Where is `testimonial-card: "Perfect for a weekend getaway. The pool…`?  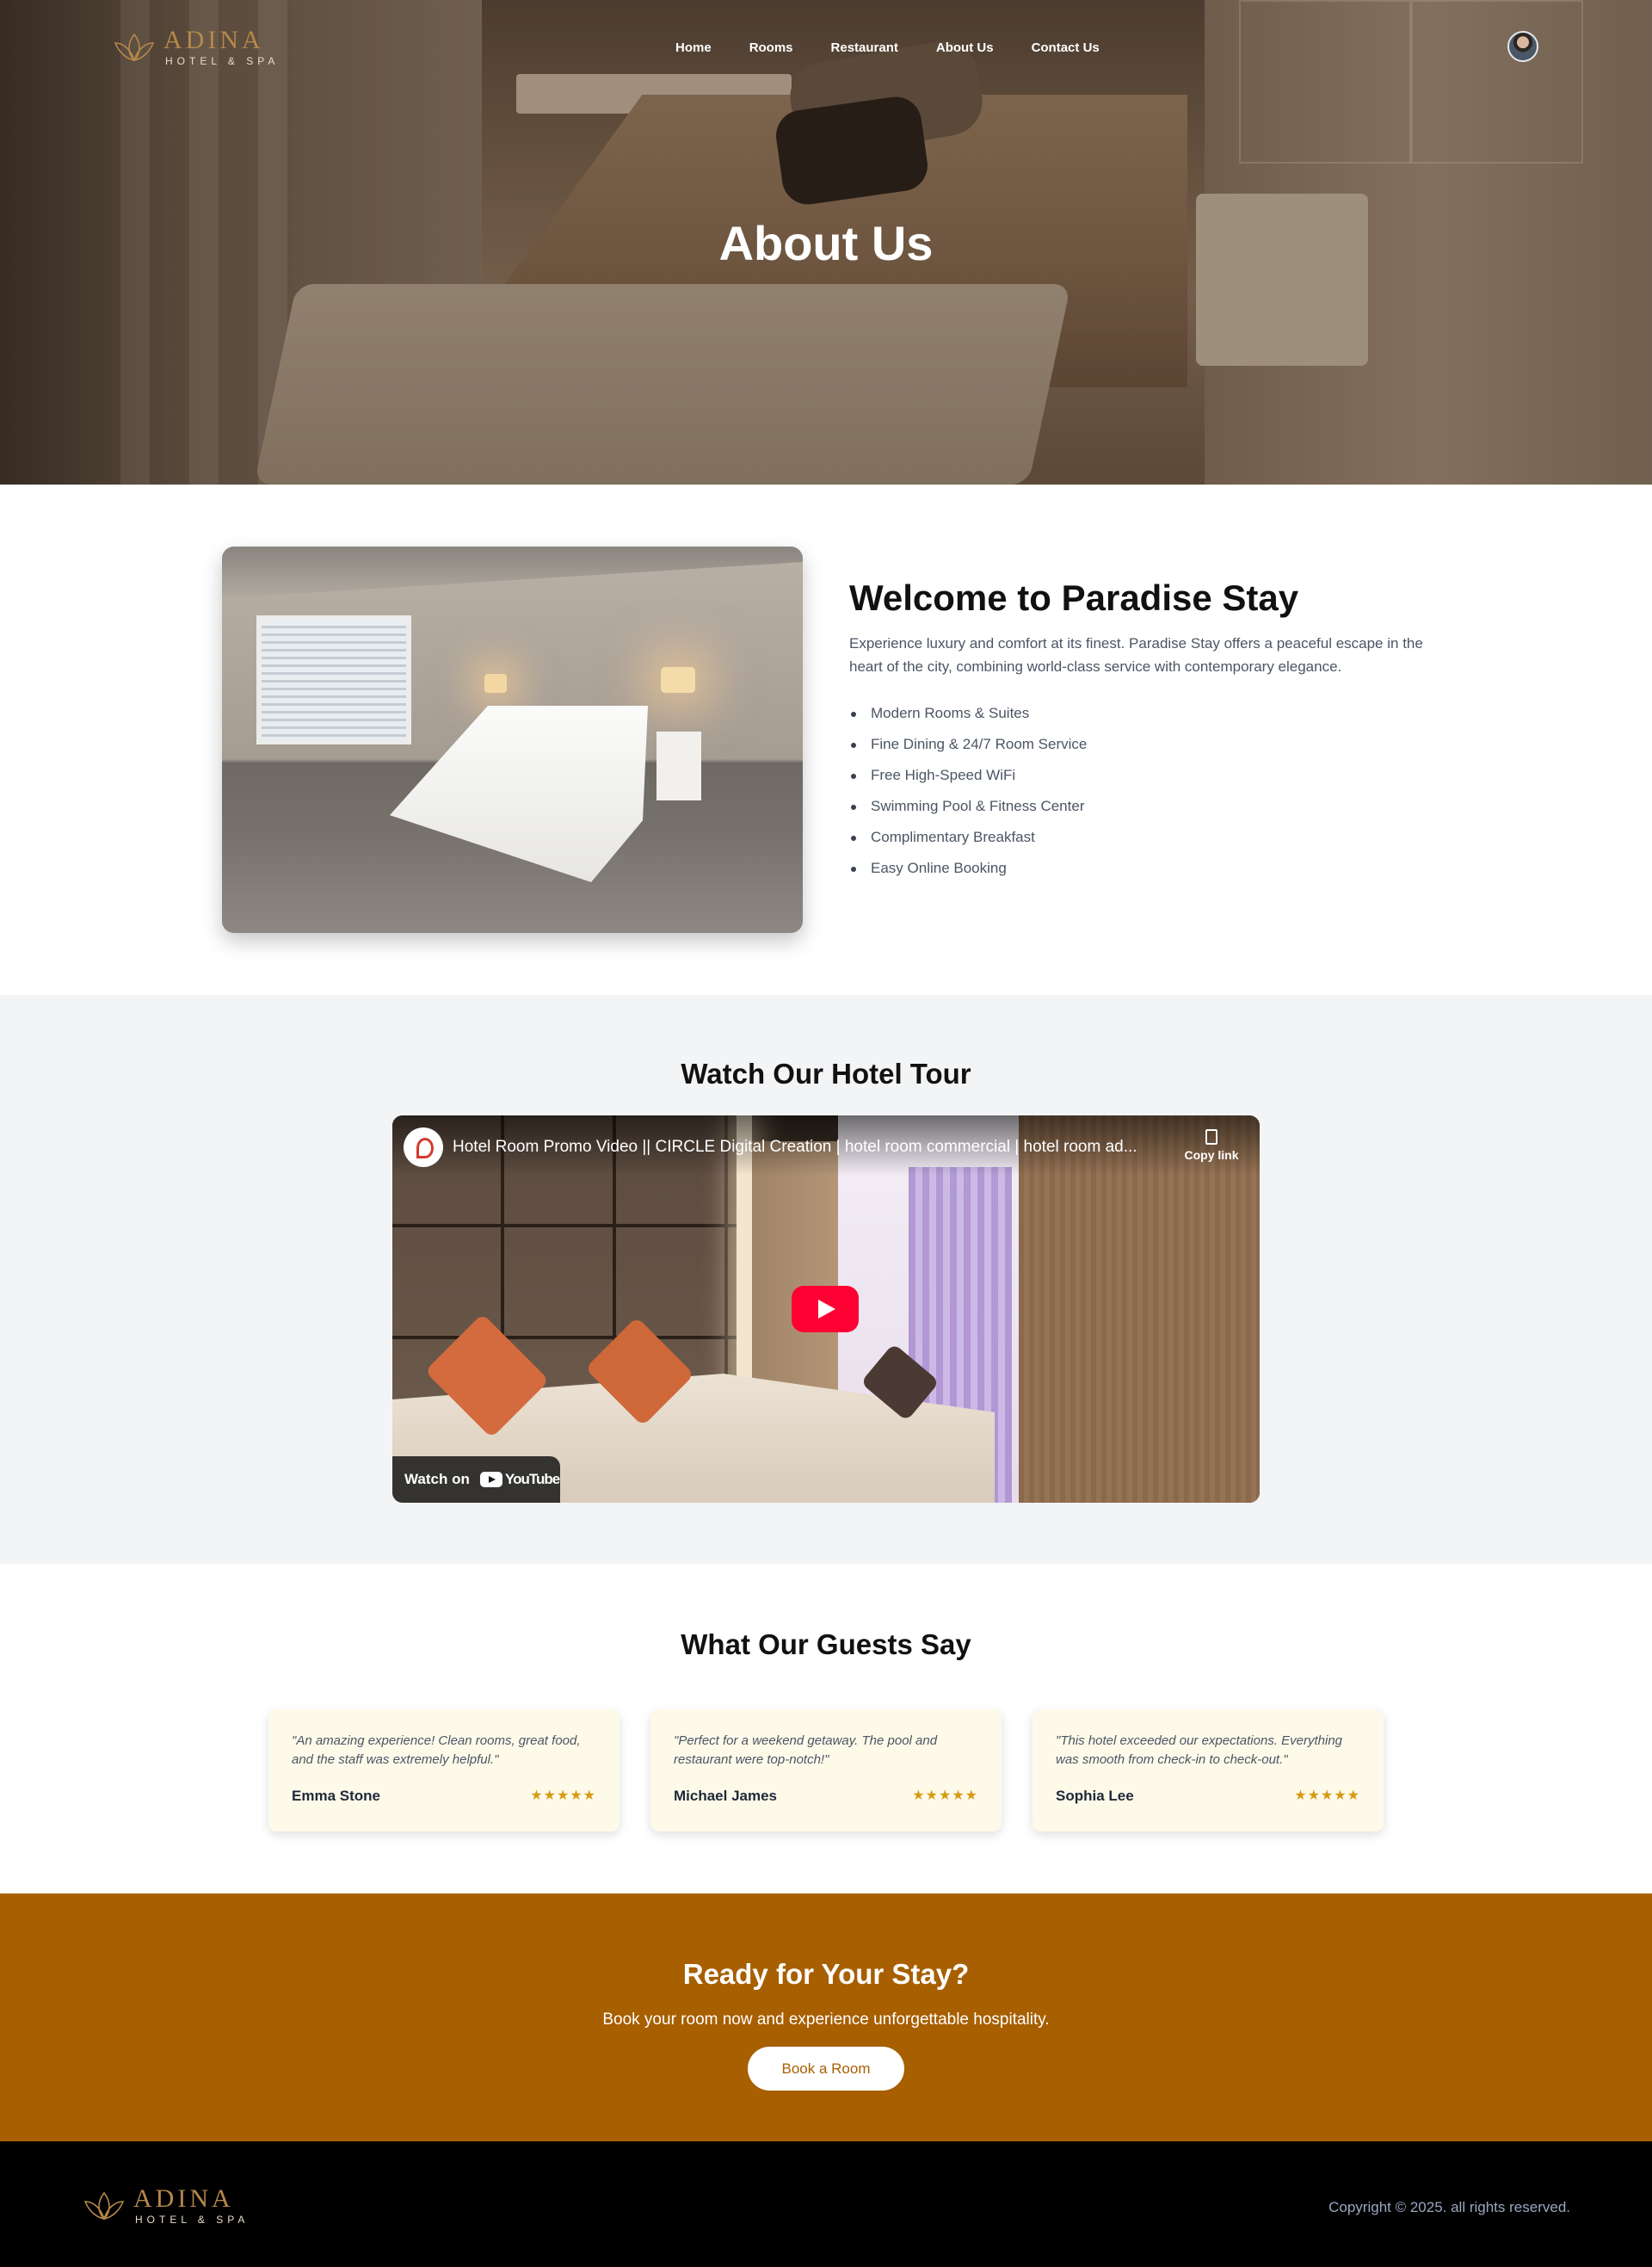 testimonial-card: "Perfect for a weekend getaway. The pool… is located at coordinates (826, 1770).